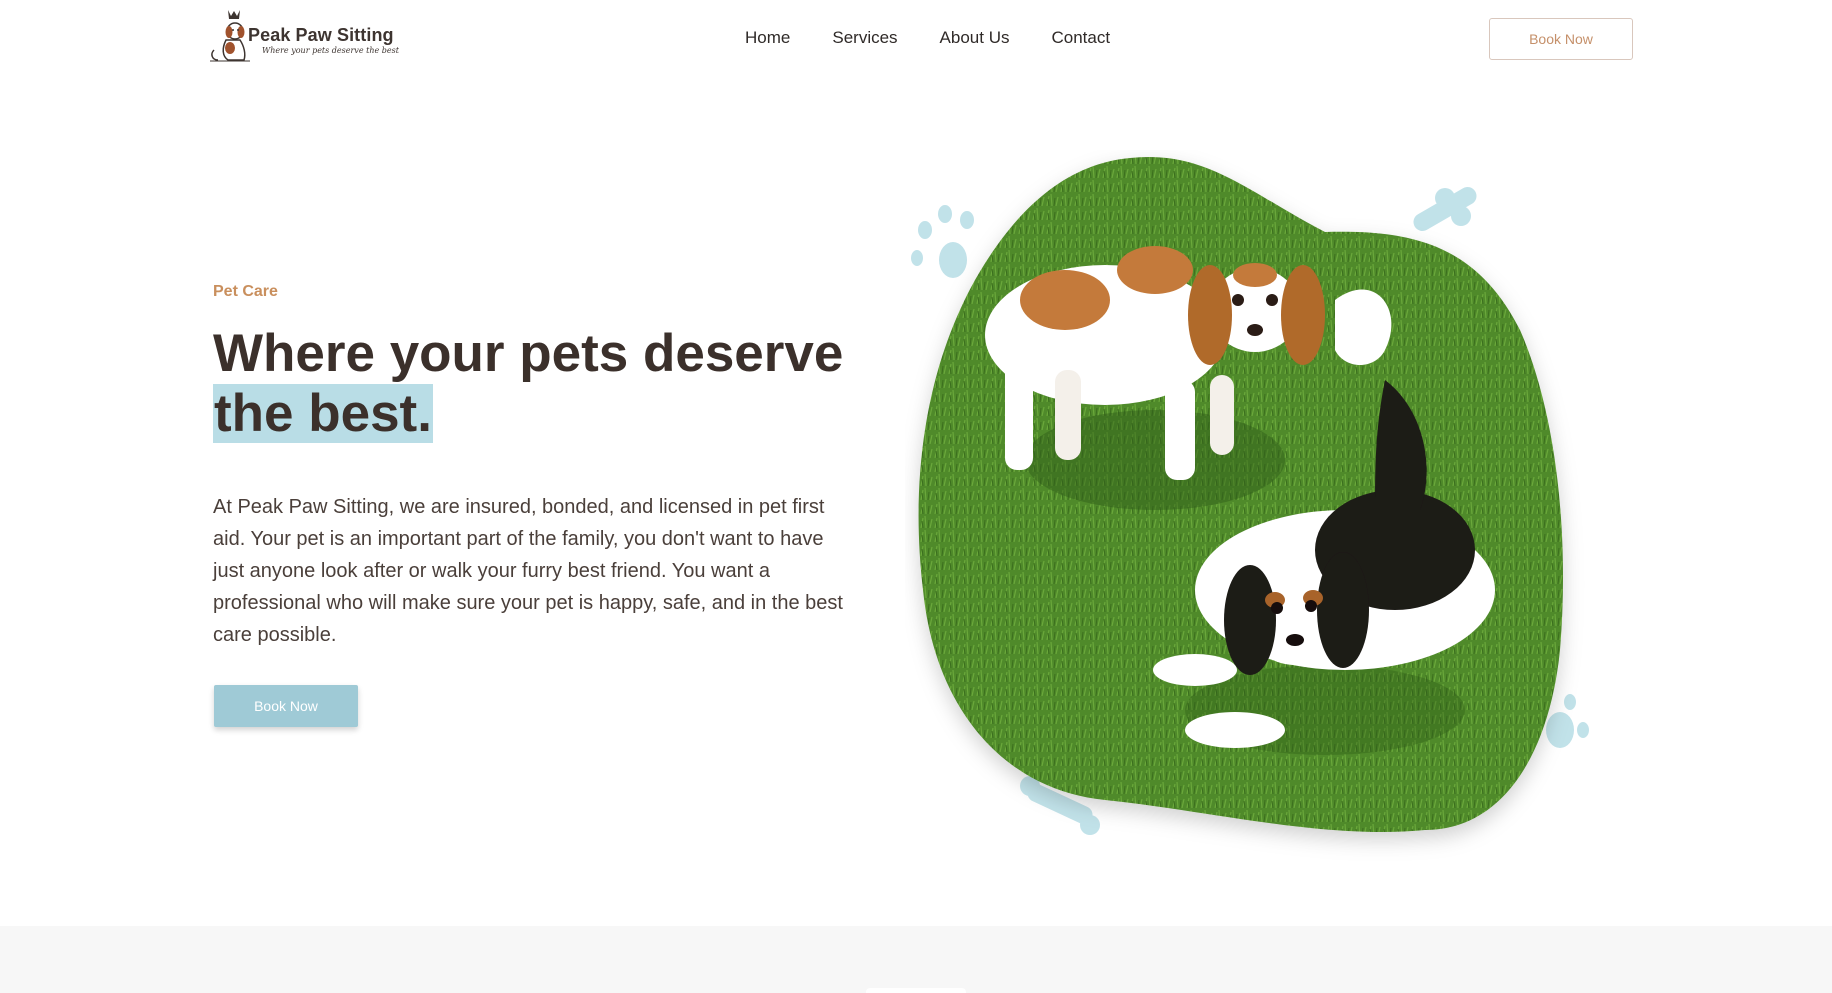  Describe the element at coordinates (1080, 38) in the screenshot. I see `nav-contact: Contact` at that location.